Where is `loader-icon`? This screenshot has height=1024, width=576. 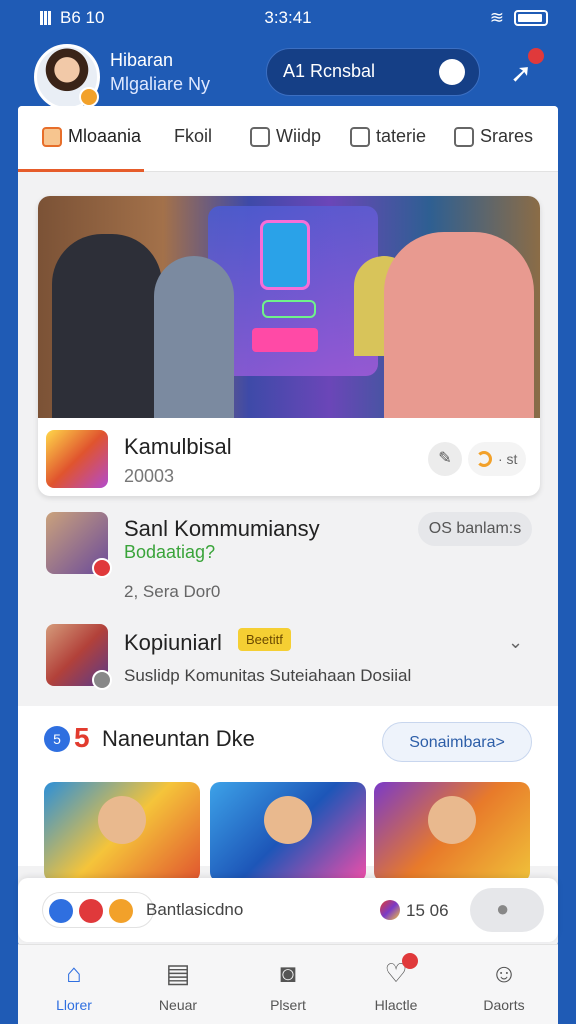 loader-icon is located at coordinates (484, 459).